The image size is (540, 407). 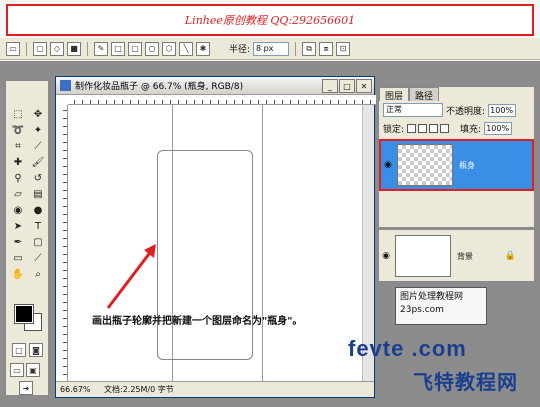 I want to click on lock-transparency-icon, so click(x=412, y=128).